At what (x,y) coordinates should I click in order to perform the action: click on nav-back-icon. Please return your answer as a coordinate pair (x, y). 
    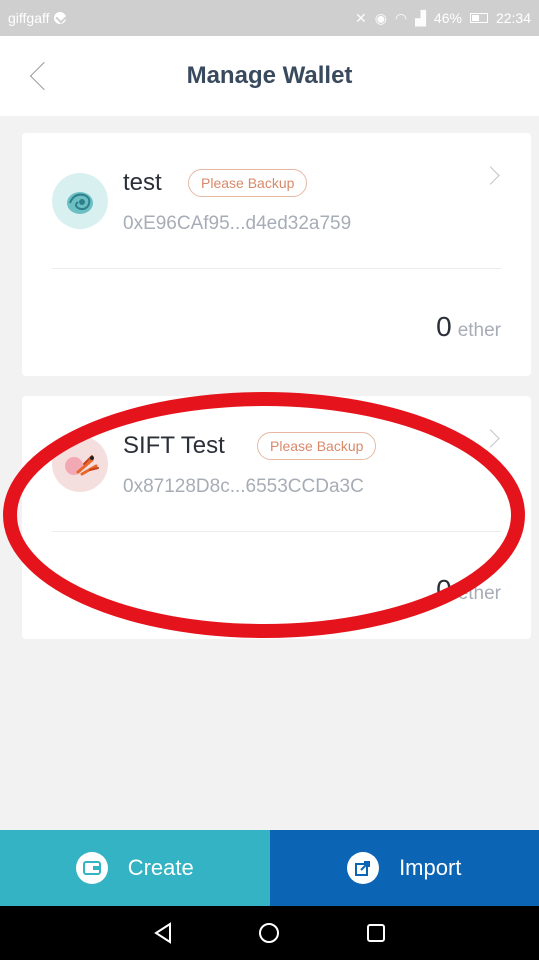
    Looking at the image, I should click on (163, 933).